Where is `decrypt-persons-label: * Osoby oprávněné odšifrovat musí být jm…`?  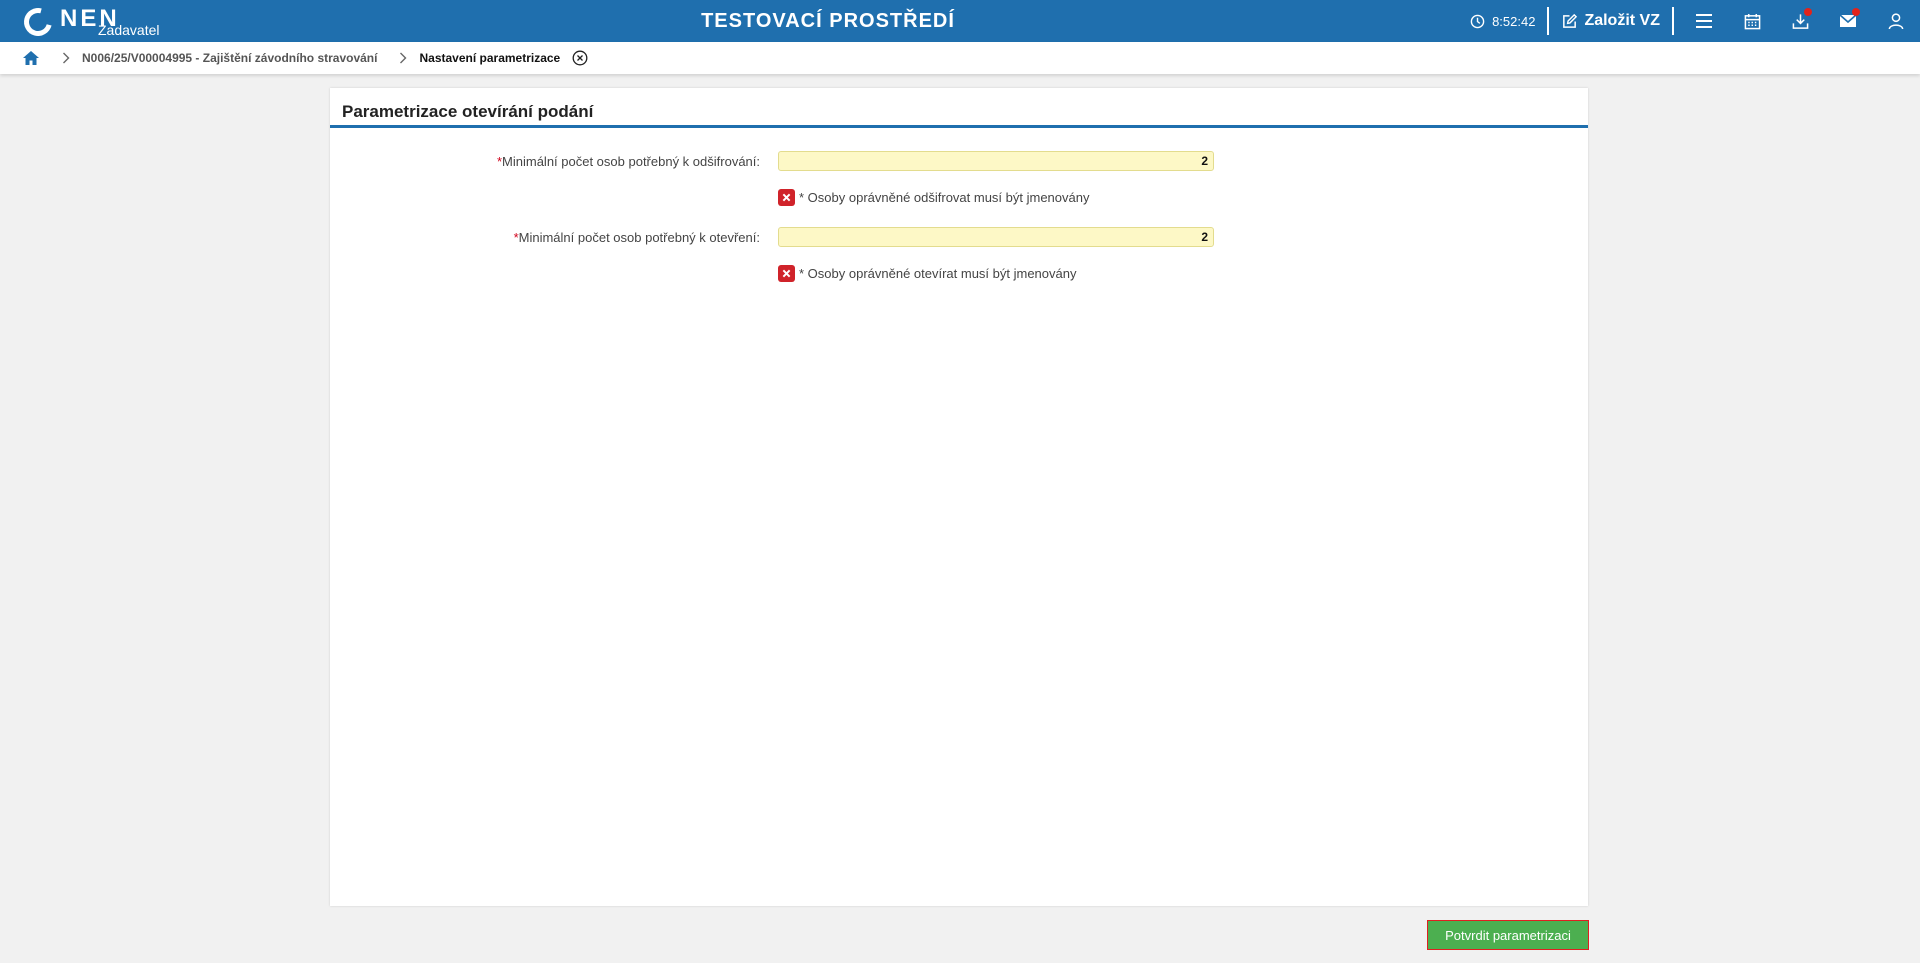 decrypt-persons-label: * Osoby oprávněné odšifrovat musí být jm… is located at coordinates (944, 197).